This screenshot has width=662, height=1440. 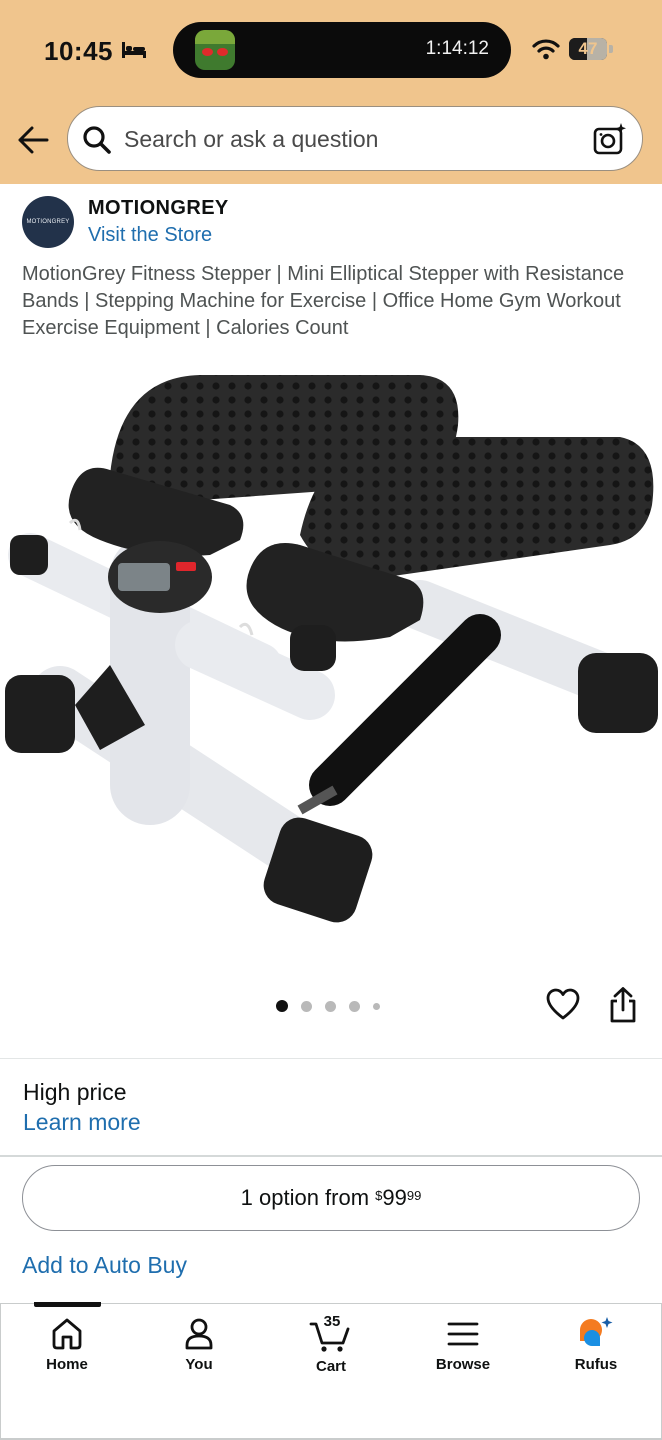 What do you see at coordinates (104, 1265) in the screenshot?
I see `add-to-auto-buy-link: Add to Auto Buy` at bounding box center [104, 1265].